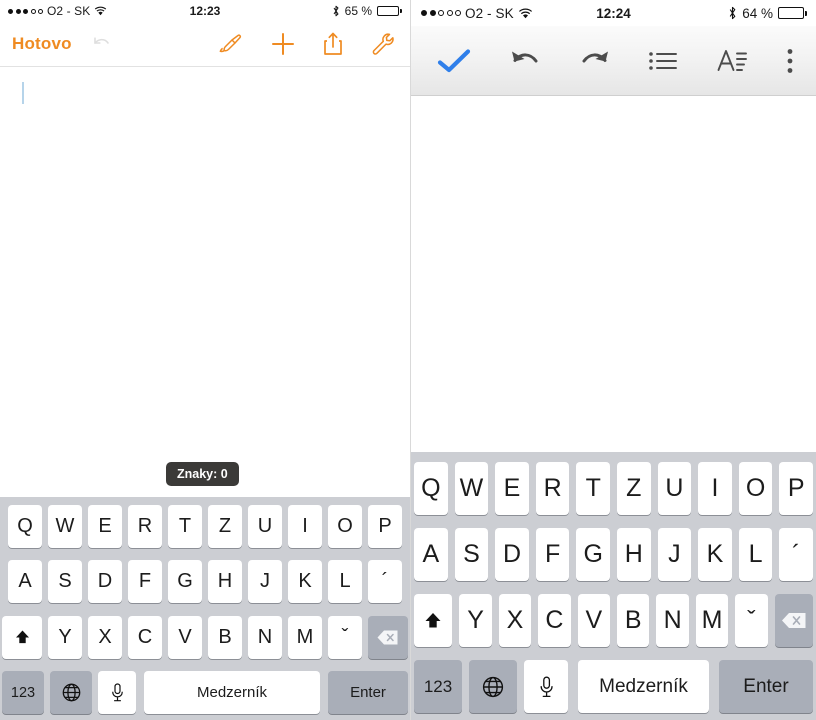 The image size is (816, 720). Describe the element at coordinates (613, 13) in the screenshot. I see `right-status-bar: O2 - SK 12:24 64 %` at that location.